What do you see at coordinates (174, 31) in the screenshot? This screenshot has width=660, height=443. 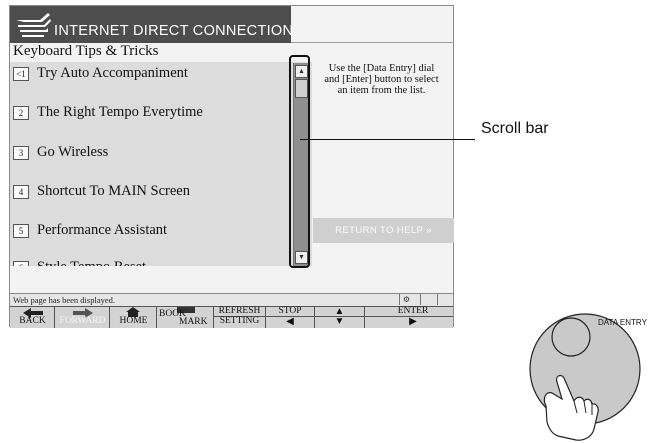 I see `window-title: INTERNET DIRECT CONNECTION` at bounding box center [174, 31].